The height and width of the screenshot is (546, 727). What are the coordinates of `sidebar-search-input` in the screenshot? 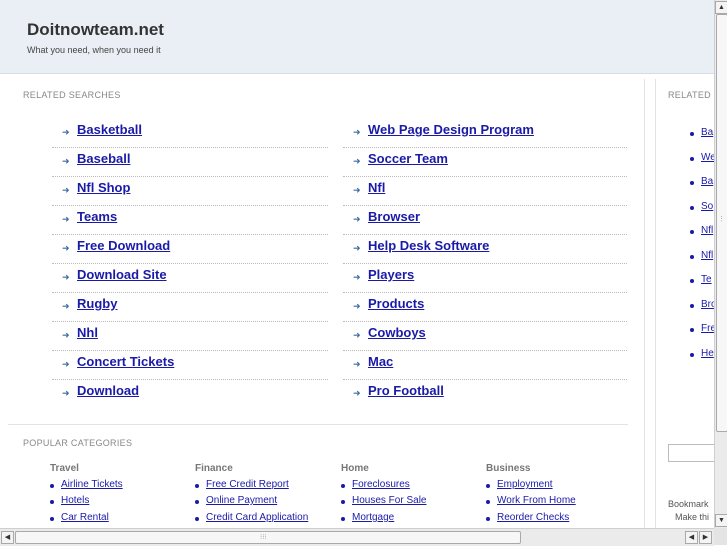 It's located at (691, 453).